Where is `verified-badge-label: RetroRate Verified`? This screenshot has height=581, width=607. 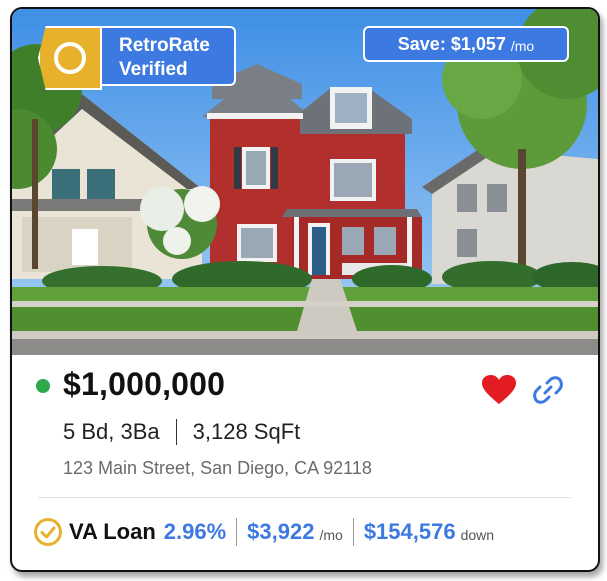 verified-badge-label: RetroRate Verified is located at coordinates (169, 56).